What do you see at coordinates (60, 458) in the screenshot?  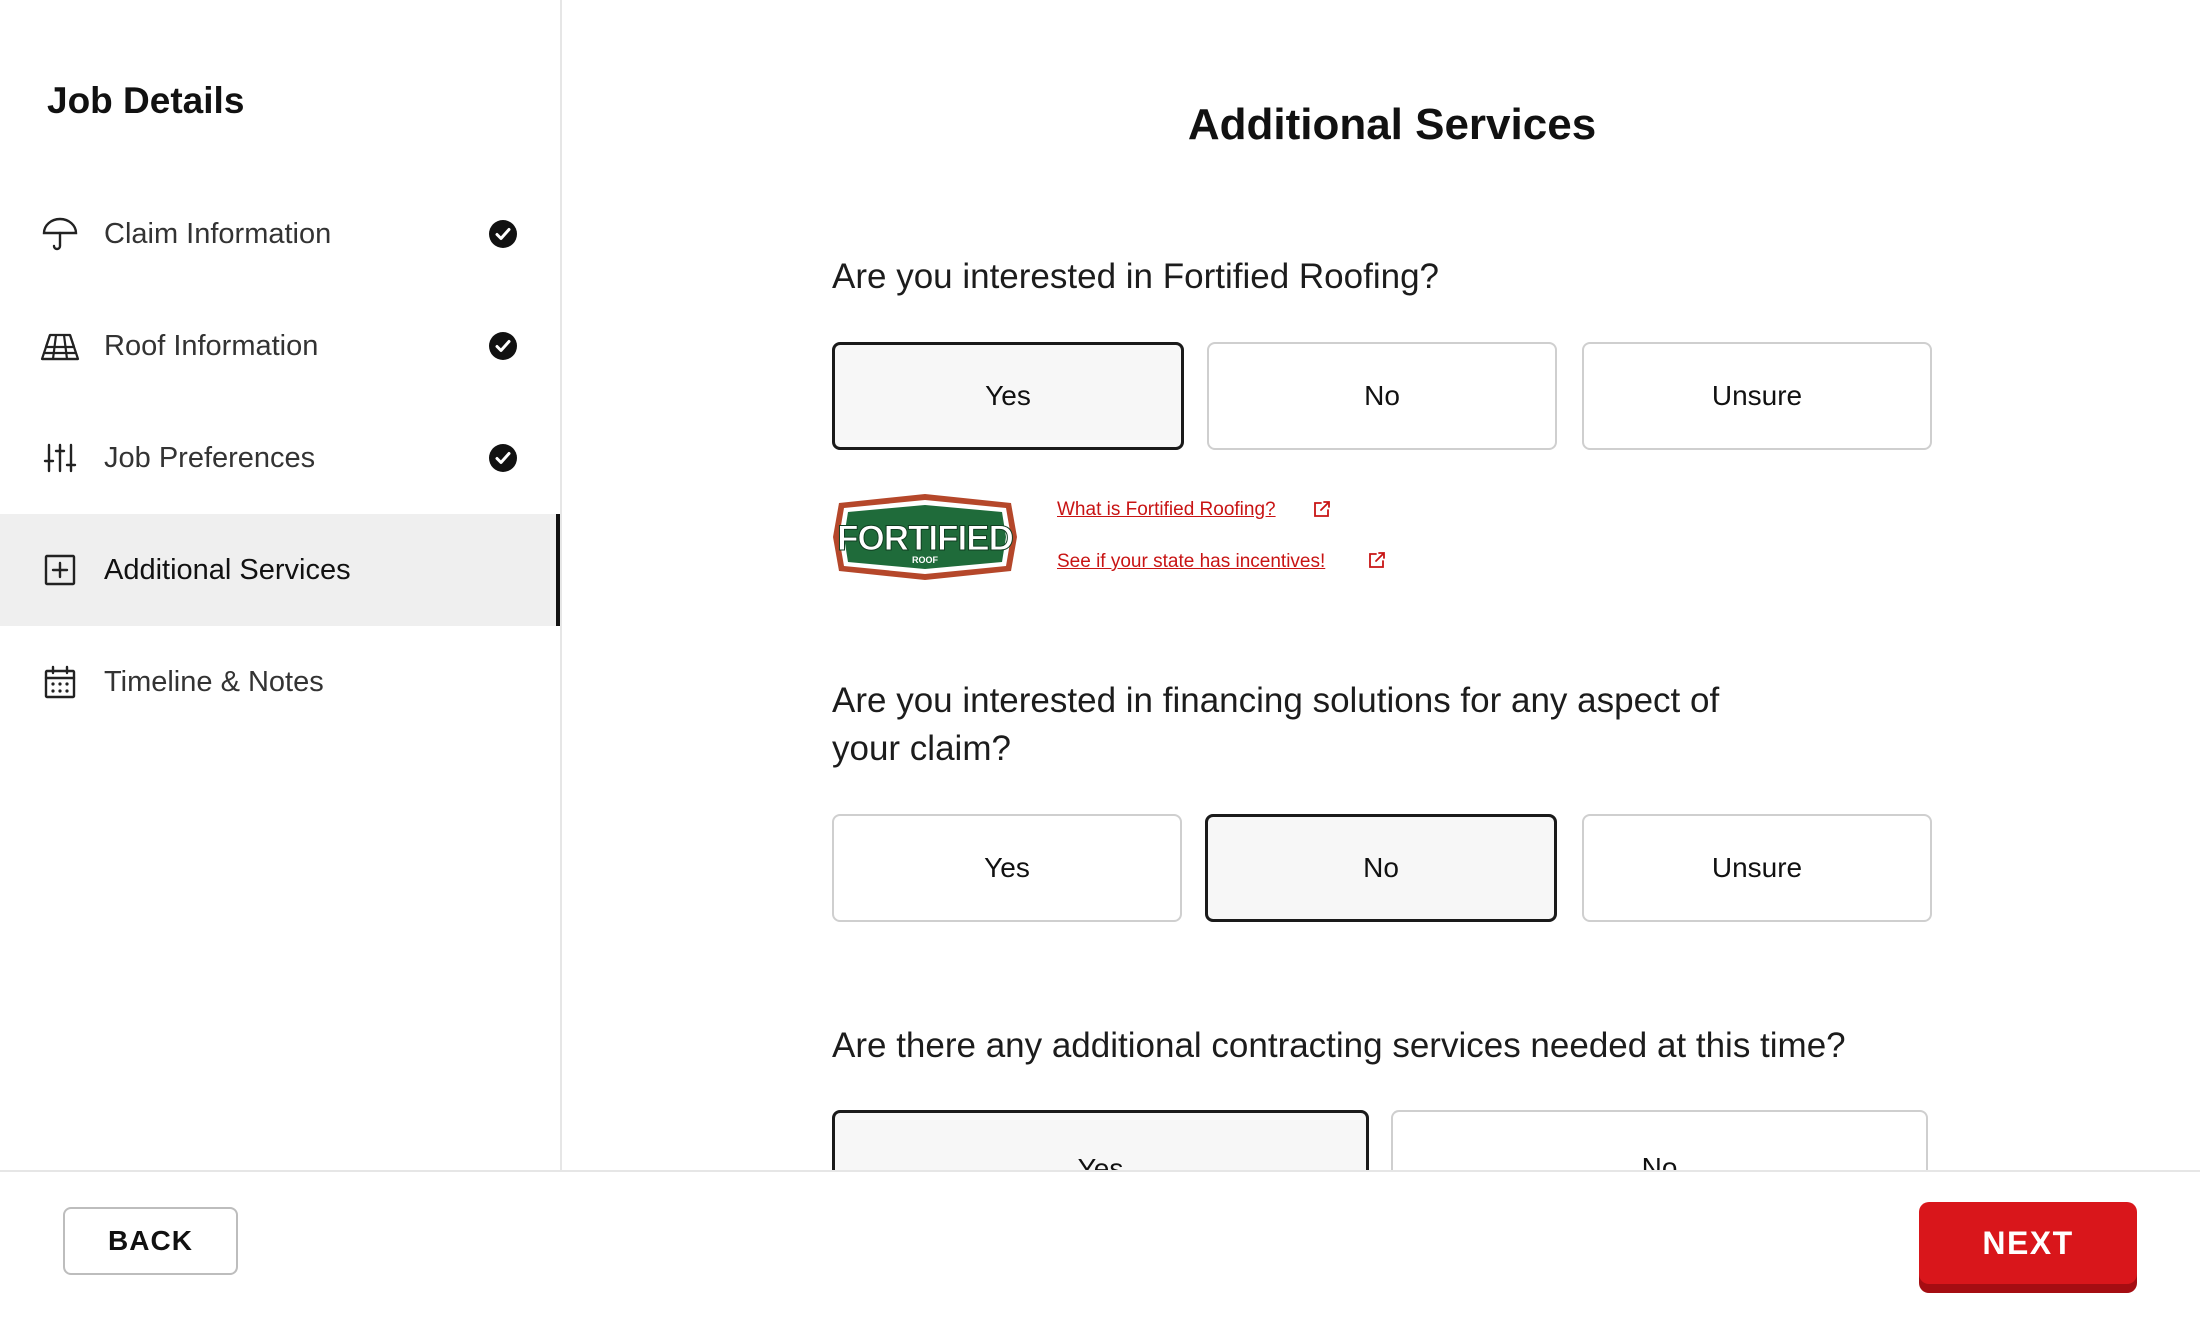 I see `sliders-icon` at bounding box center [60, 458].